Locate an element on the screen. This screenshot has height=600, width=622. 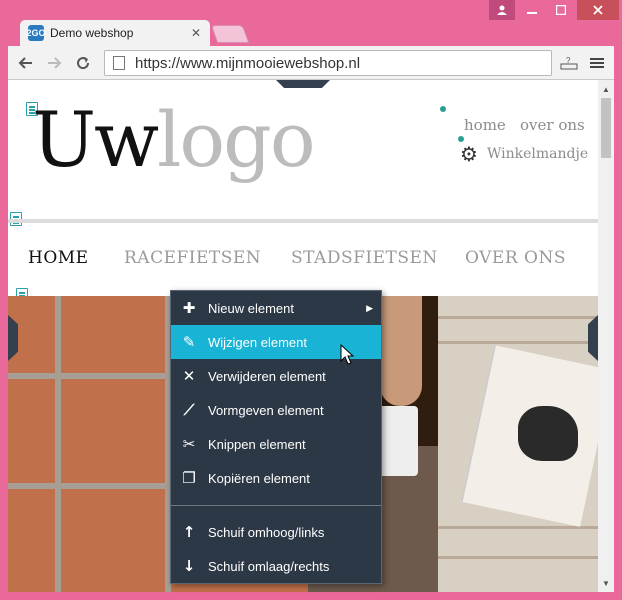
minimize-button is located at coordinates (532, 10).